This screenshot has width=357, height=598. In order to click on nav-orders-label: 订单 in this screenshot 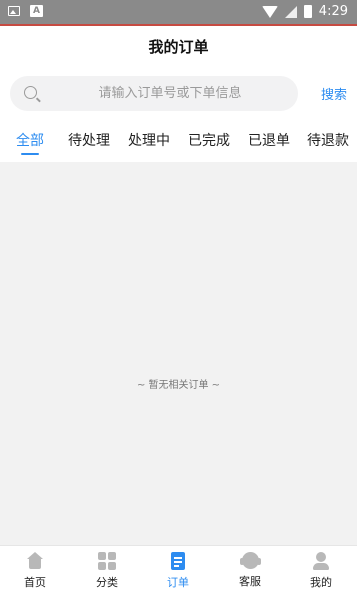, I will do `click(178, 582)`.